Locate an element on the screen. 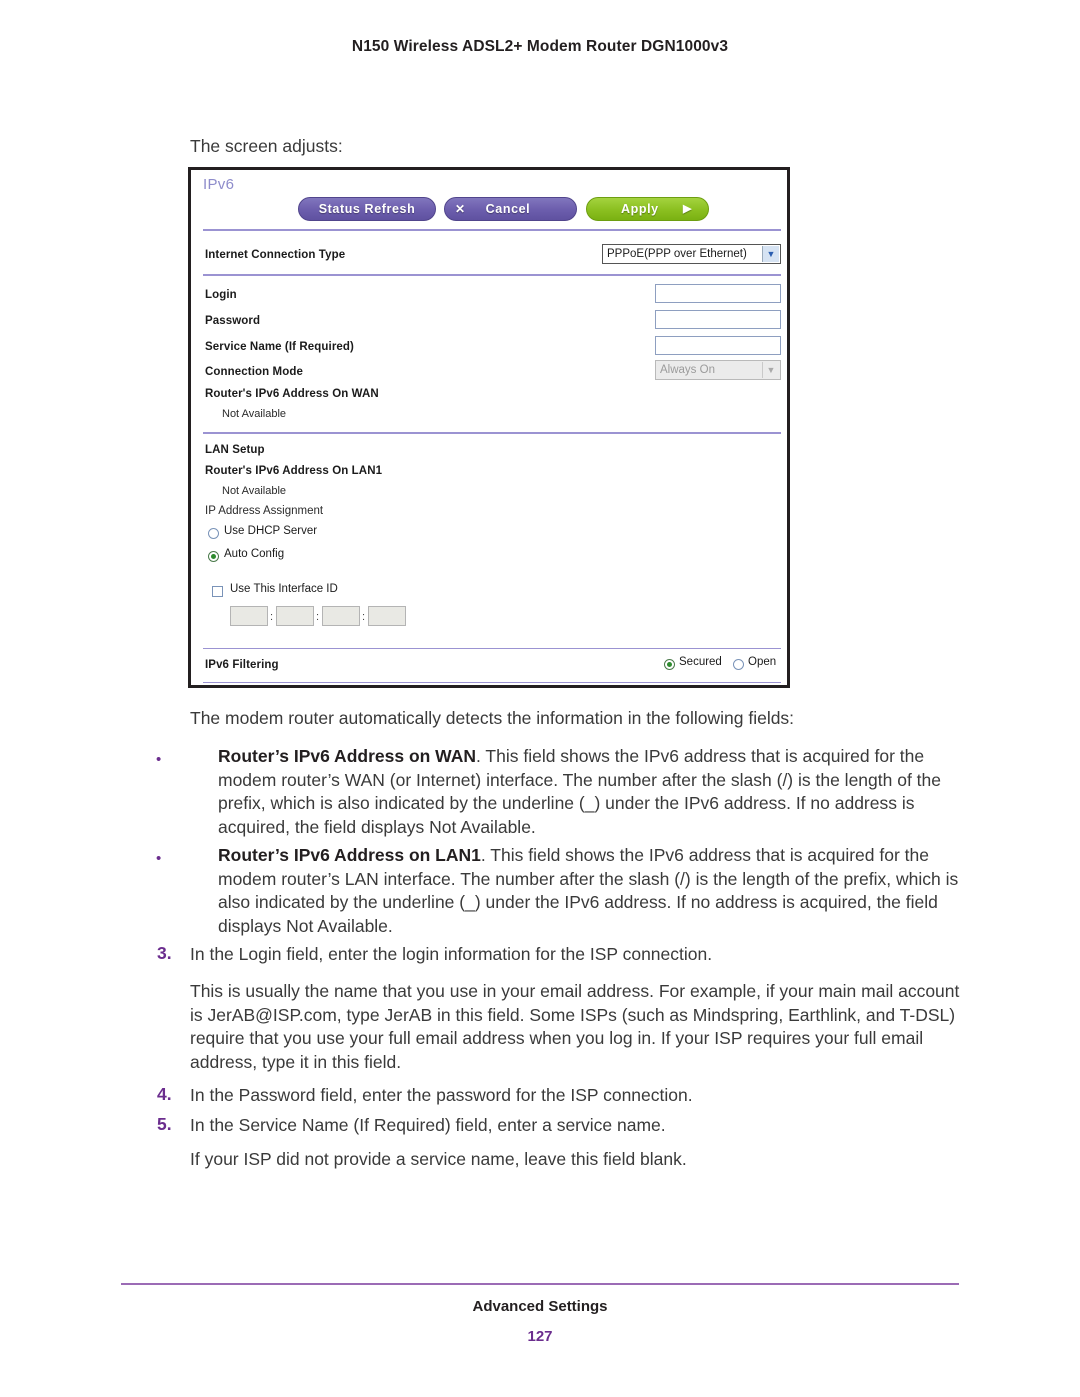 The image size is (1080, 1397). x-icon: ✕ is located at coordinates (460, 209).